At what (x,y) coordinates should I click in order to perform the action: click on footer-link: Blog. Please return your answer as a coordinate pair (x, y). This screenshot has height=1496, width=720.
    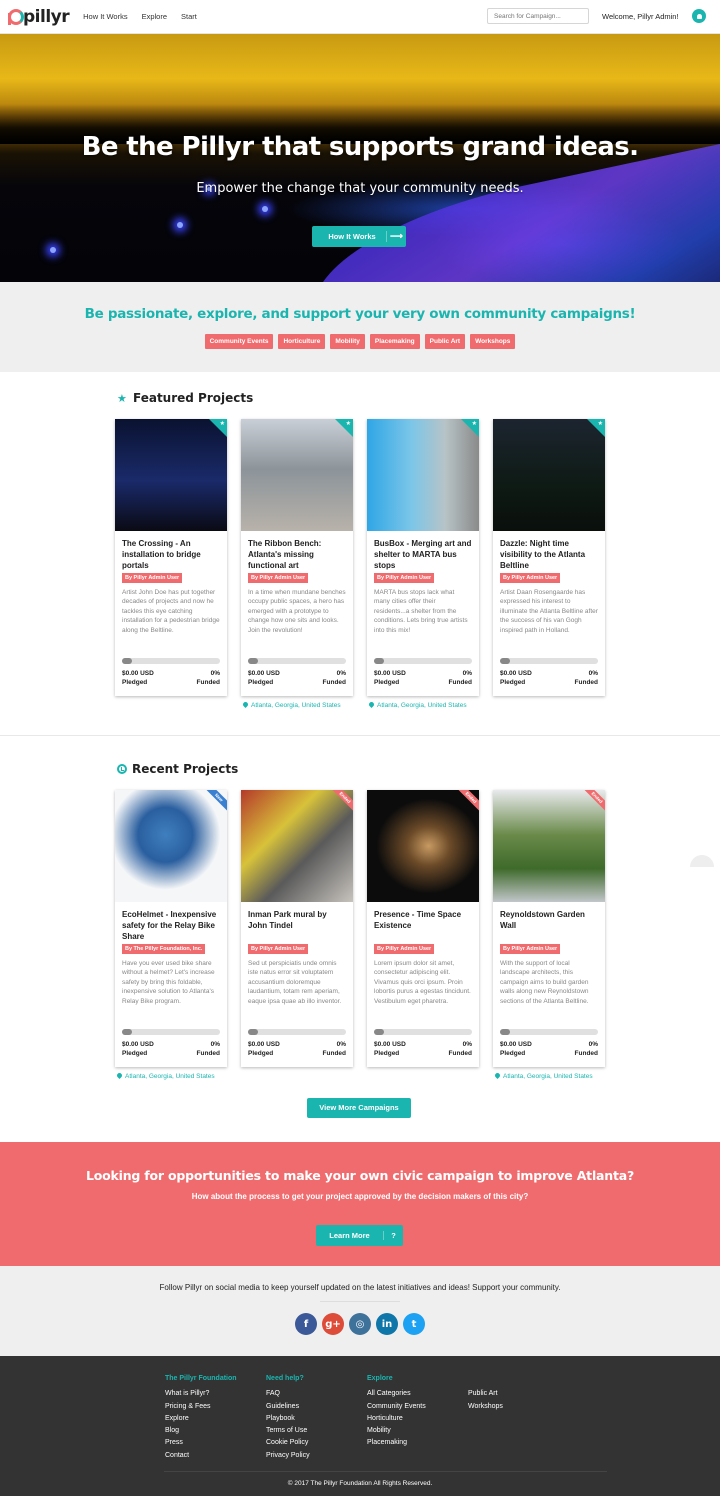
    Looking at the image, I should click on (201, 1431).